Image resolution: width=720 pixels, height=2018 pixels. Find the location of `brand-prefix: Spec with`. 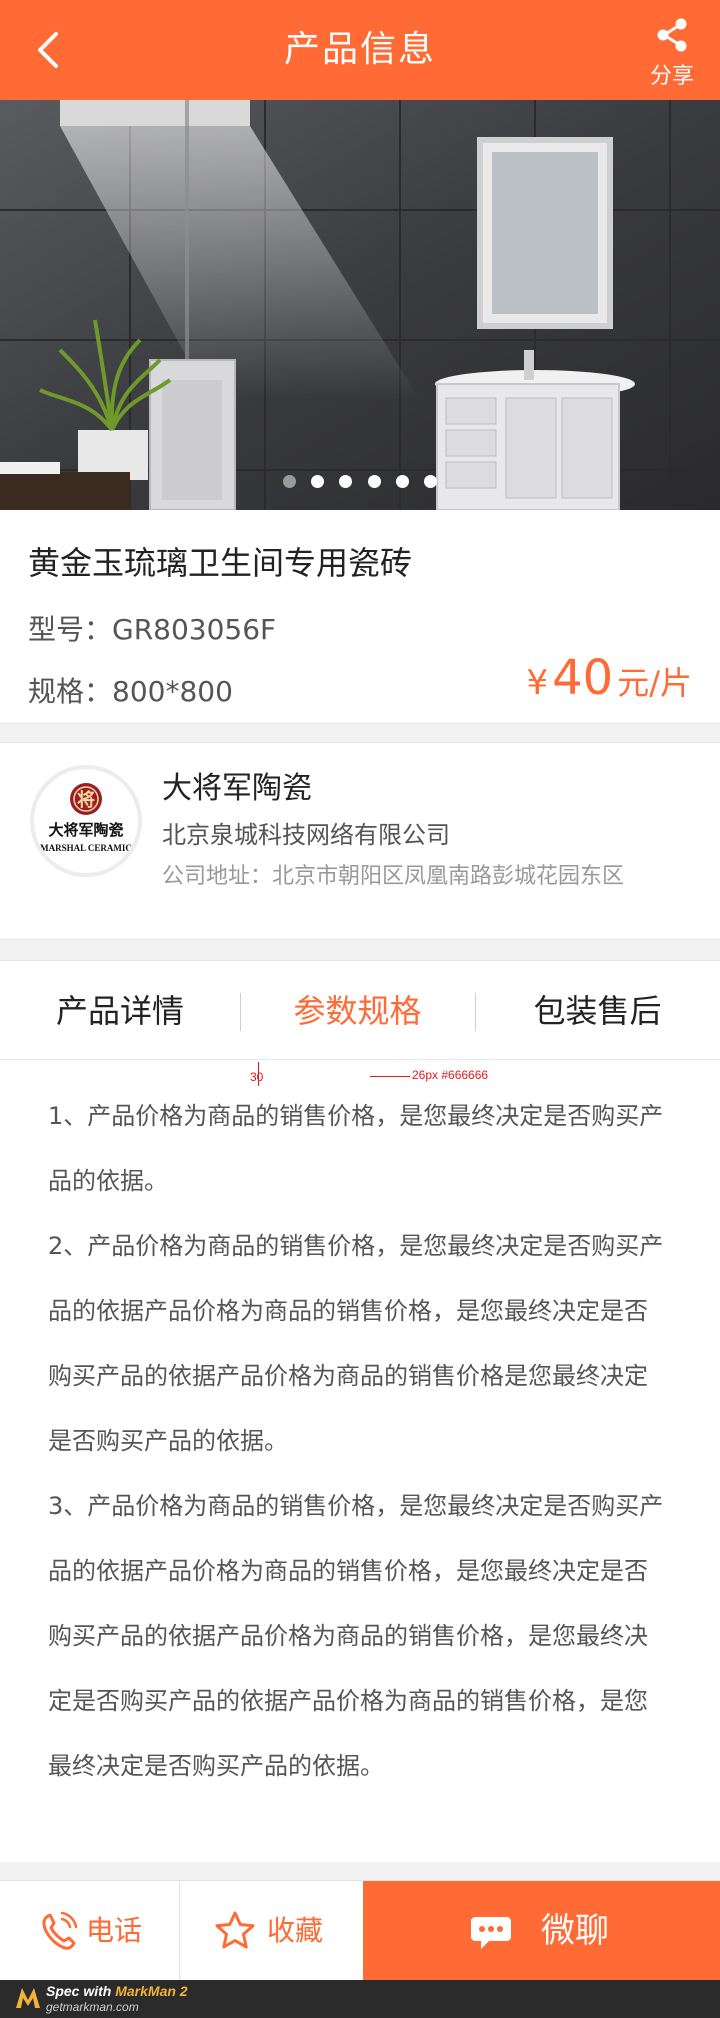

brand-prefix: Spec with is located at coordinates (81, 1991).